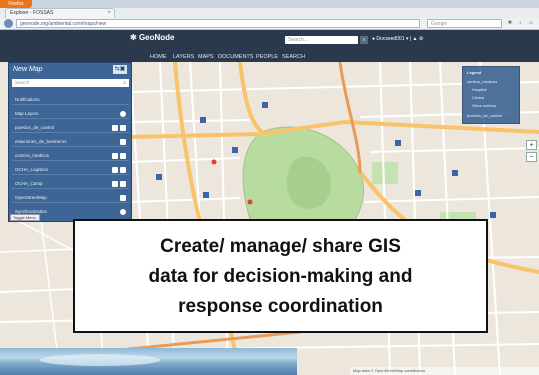  What do you see at coordinates (280, 246) in the screenshot?
I see `caption-line: Create/ manage/ share GIS` at bounding box center [280, 246].